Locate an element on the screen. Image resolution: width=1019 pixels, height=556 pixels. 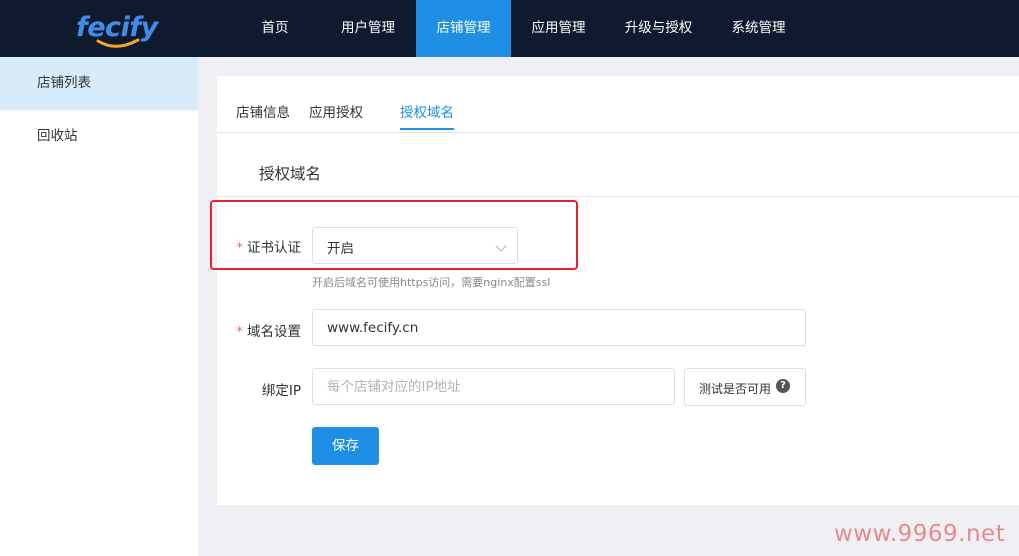
domain-label: * 域名设置 is located at coordinates (259, 330).